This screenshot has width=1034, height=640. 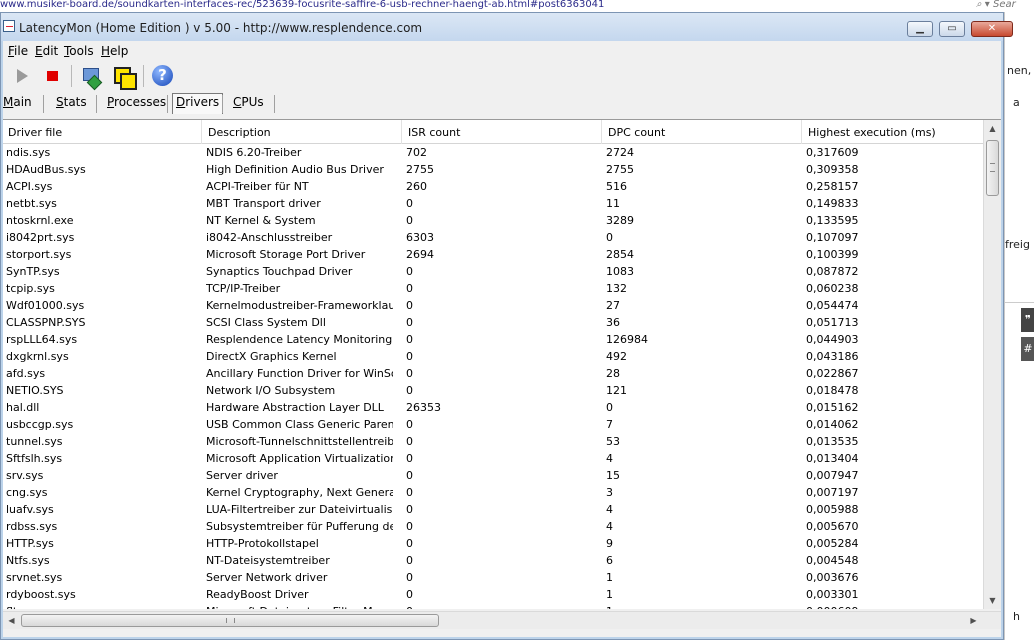 I want to click on windows-icon, so click(x=124, y=77).